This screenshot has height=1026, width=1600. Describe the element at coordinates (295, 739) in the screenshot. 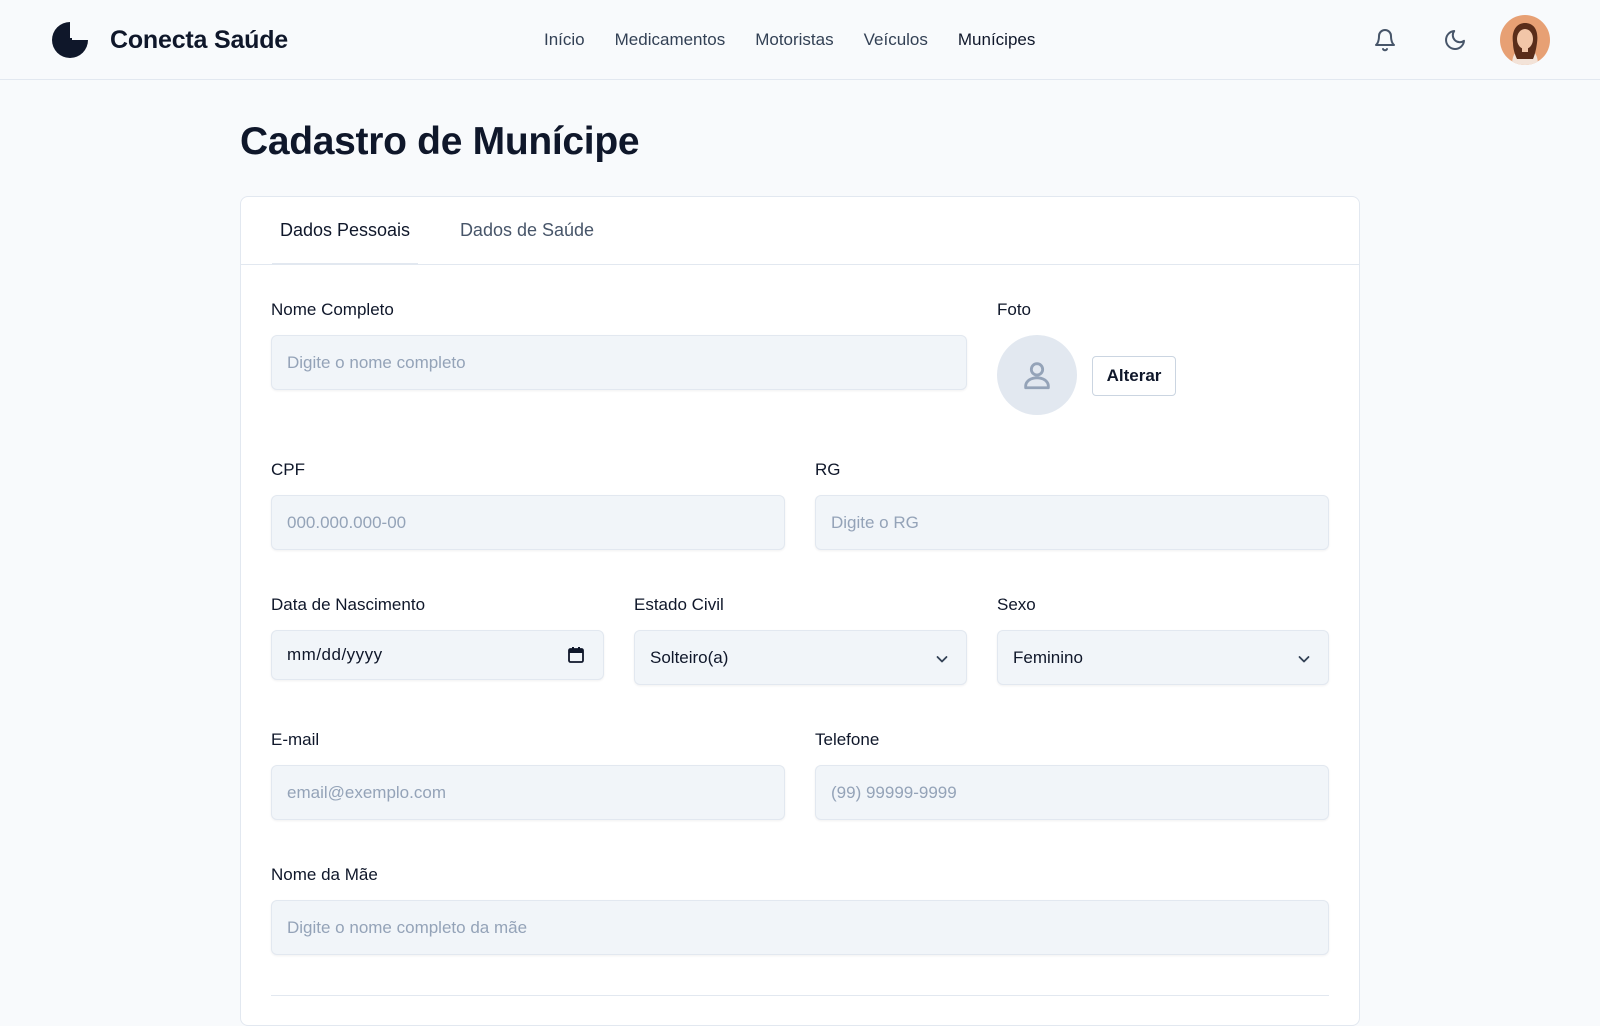

I see `email-label: E-mail` at that location.